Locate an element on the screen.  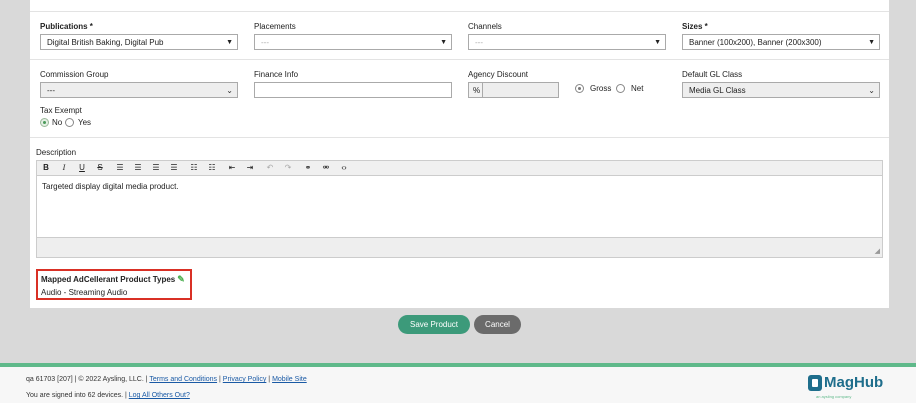
privacy-link: Privacy Policy is located at coordinates (245, 379).